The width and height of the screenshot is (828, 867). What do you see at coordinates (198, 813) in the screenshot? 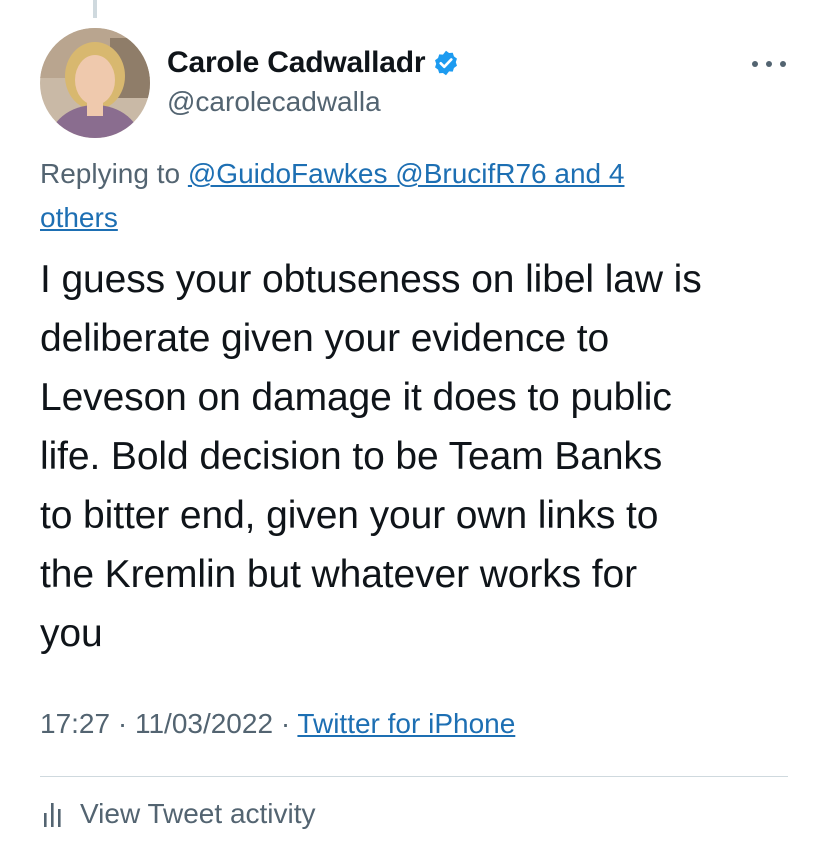
I see `view-tweet-activity-label: View Tweet activity` at bounding box center [198, 813].